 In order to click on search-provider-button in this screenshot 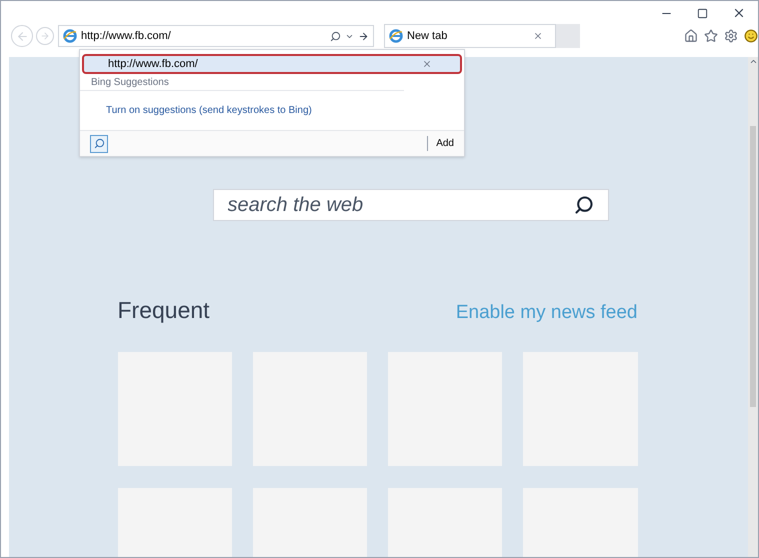, I will do `click(99, 143)`.